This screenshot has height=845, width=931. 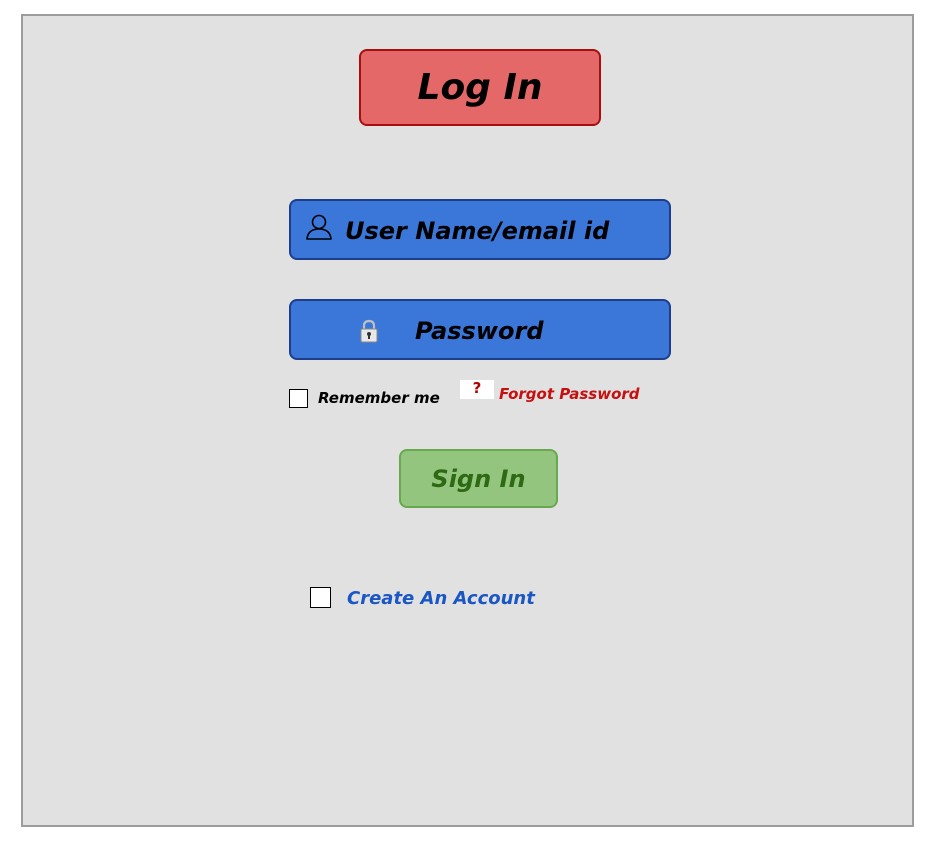 I want to click on page-title: Log In, so click(x=480, y=87).